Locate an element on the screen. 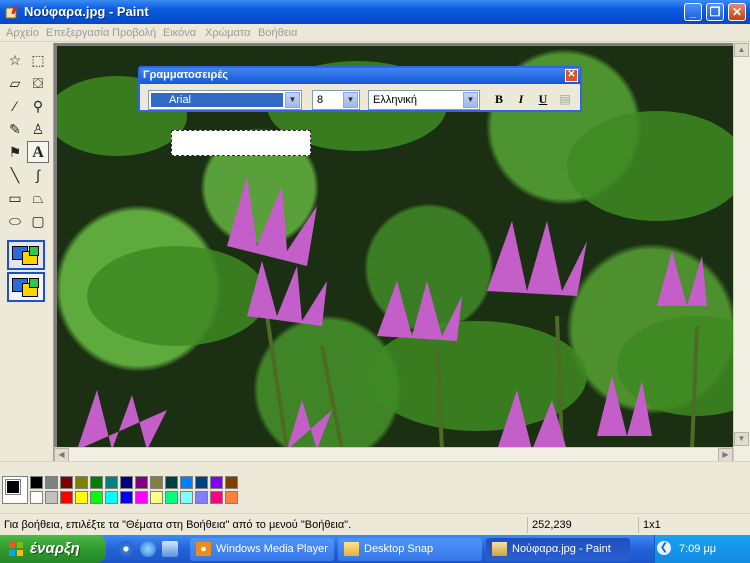 The image size is (750, 563). polygon-icon: ⏢ is located at coordinates (38, 198).